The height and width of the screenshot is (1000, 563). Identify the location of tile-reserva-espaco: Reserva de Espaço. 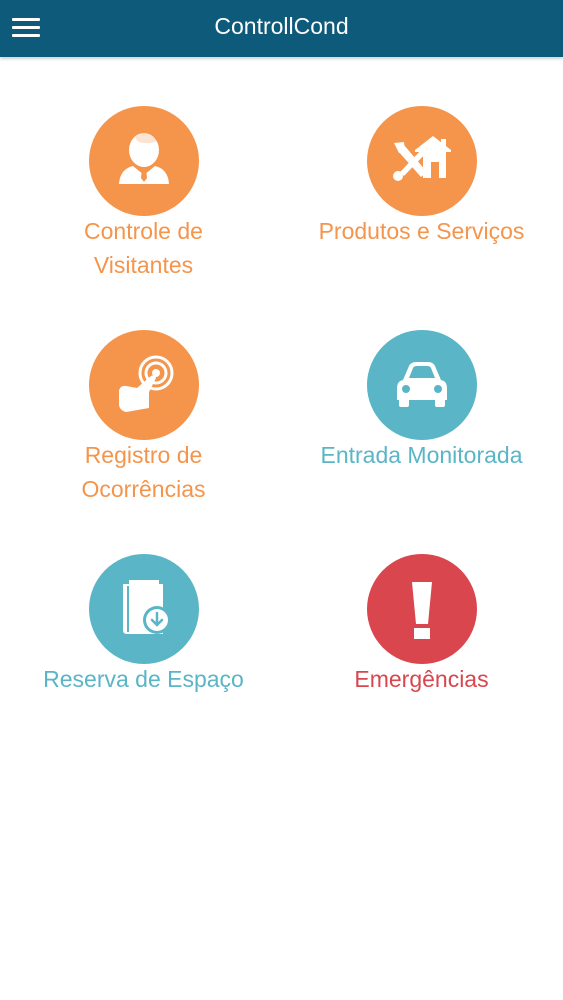
(143, 627).